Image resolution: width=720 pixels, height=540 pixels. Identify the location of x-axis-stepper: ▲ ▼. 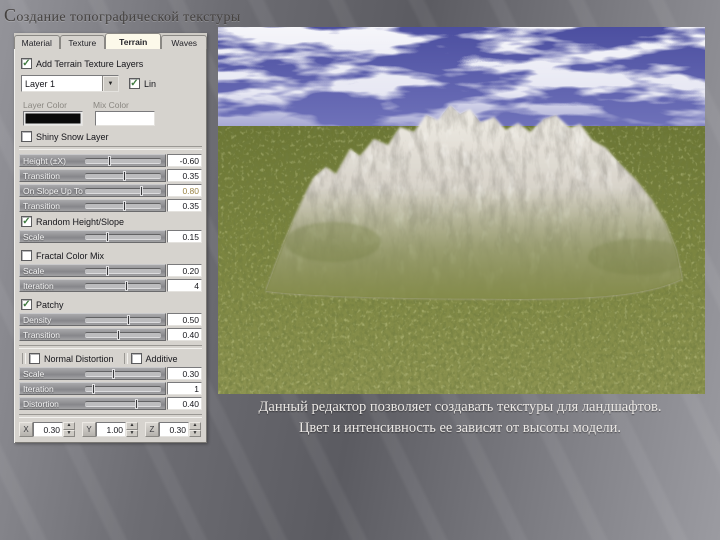
(69, 429).